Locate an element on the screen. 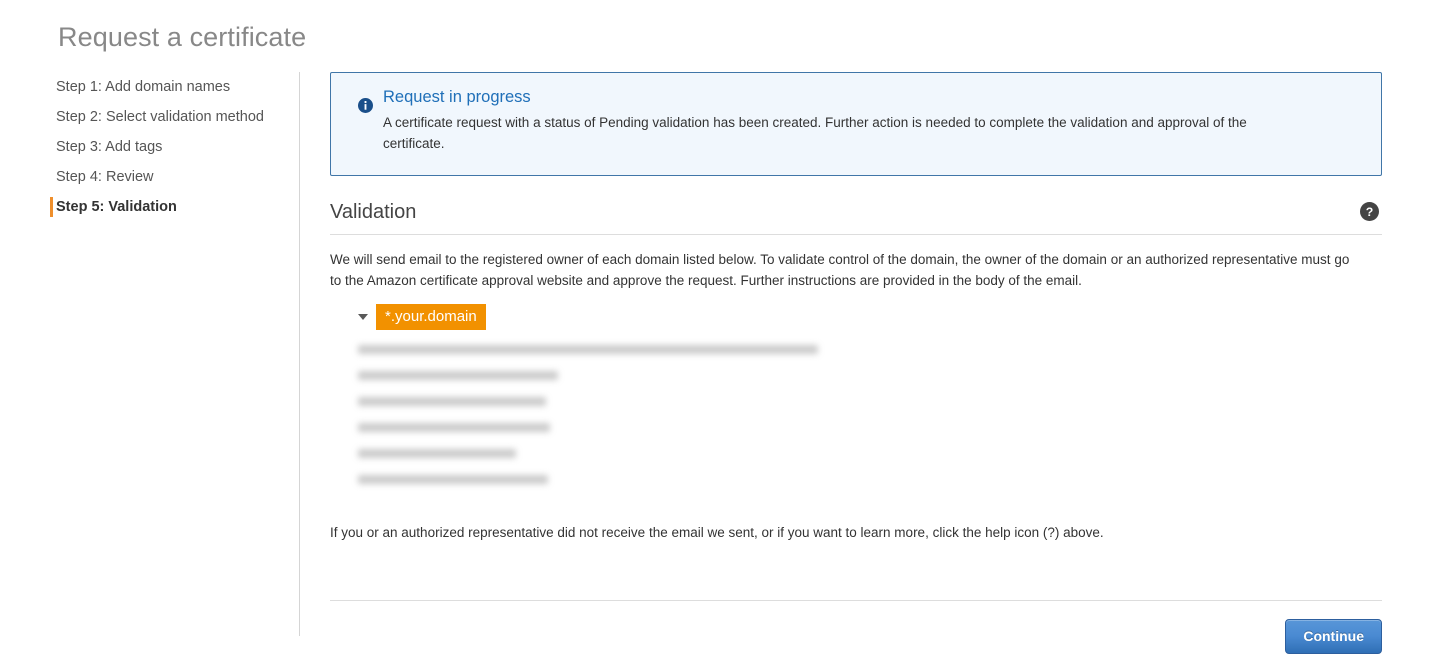 This screenshot has height=654, width=1440. info-circle-icon is located at coordinates (365, 105).